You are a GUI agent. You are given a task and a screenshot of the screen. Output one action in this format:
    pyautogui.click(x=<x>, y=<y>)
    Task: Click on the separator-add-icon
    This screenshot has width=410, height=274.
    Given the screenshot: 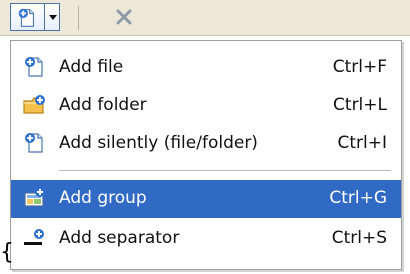 What is the action you would take?
    pyautogui.click(x=34, y=237)
    